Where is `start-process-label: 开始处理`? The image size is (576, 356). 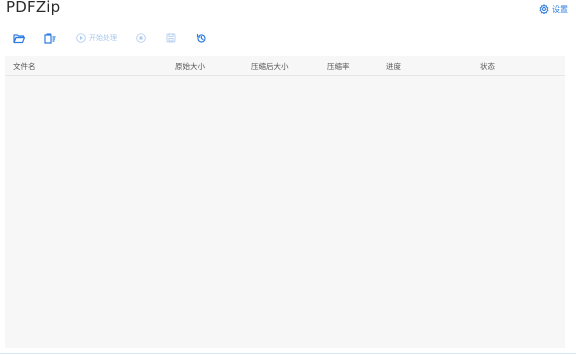
start-process-label: 开始处理 is located at coordinates (103, 38).